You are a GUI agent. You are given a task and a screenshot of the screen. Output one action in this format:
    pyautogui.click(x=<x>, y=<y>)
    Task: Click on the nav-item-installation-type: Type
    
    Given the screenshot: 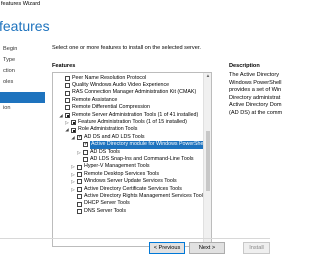 What is the action you would take?
    pyautogui.click(x=22, y=60)
    